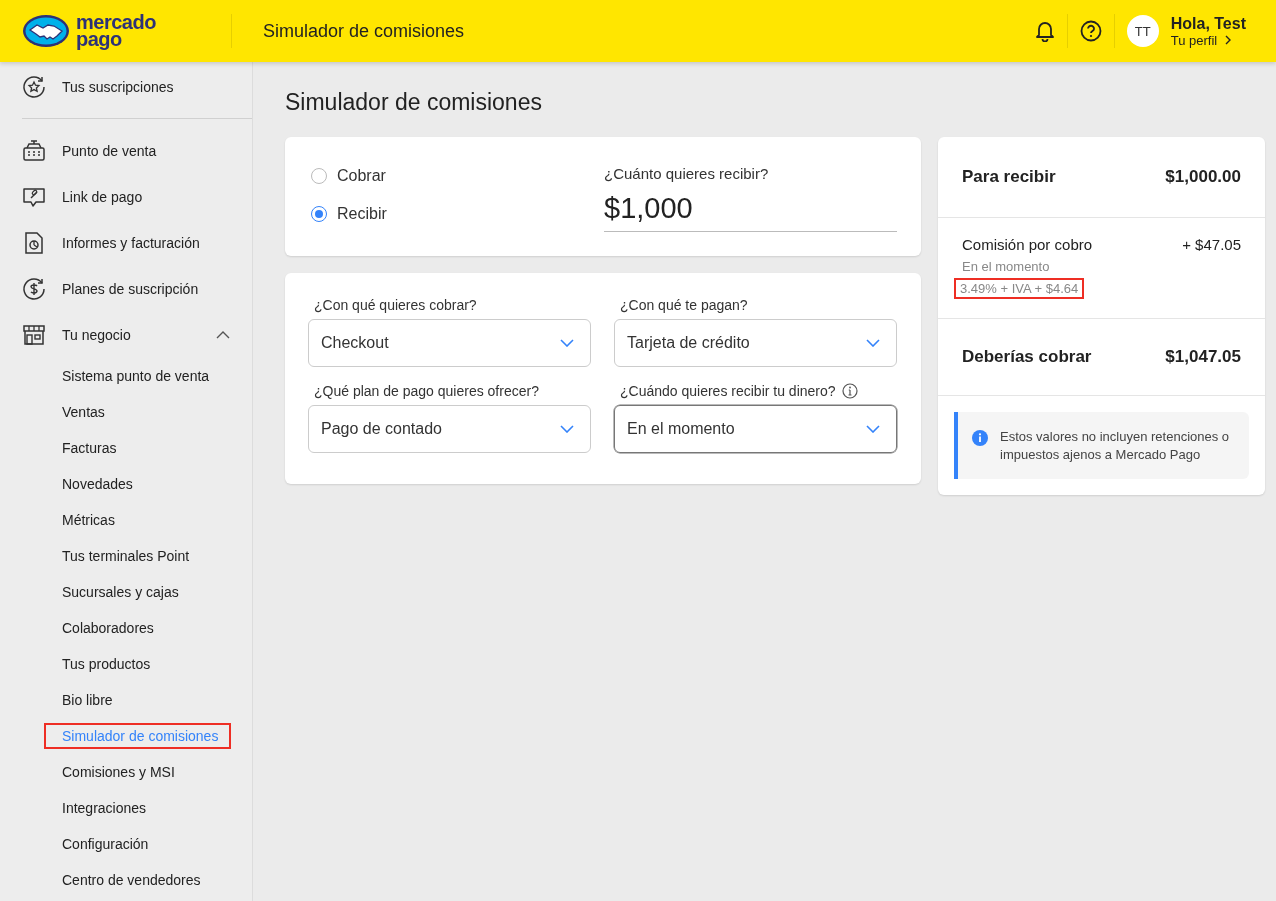 Image resolution: width=1276 pixels, height=901 pixels. What do you see at coordinates (395, 305) in the screenshot?
I see `field-label: ¿Con qué quieres cobrar?` at bounding box center [395, 305].